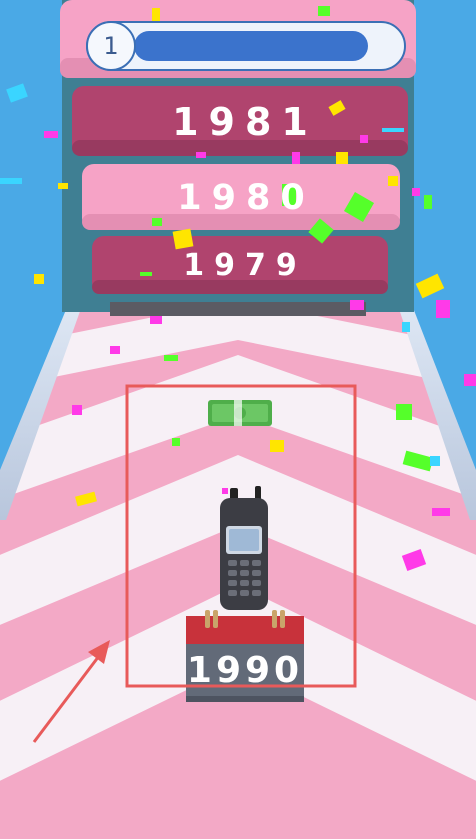 This screenshot has width=476, height=839. What do you see at coordinates (111, 46) in the screenshot?
I see `level-number-badge: 1` at bounding box center [111, 46].